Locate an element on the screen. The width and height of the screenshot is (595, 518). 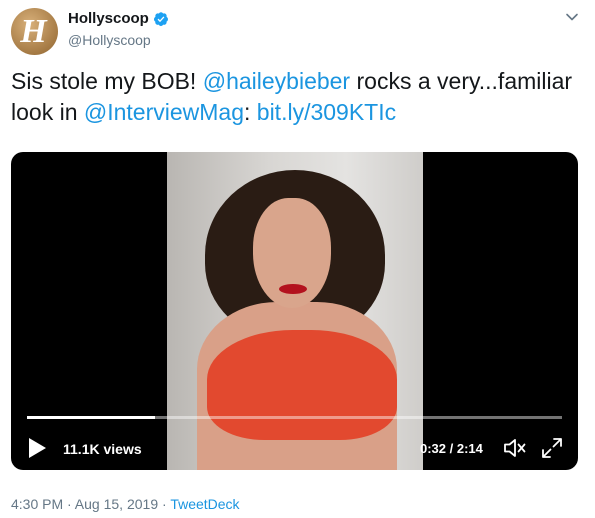
chevron-down-icon is located at coordinates (572, 17).